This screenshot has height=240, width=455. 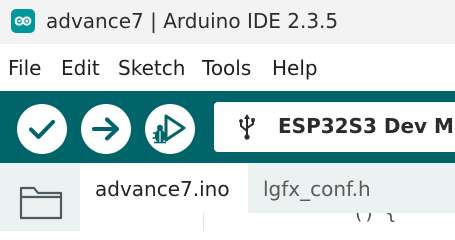 What do you see at coordinates (24, 68) in the screenshot?
I see `menu-file: File` at bounding box center [24, 68].